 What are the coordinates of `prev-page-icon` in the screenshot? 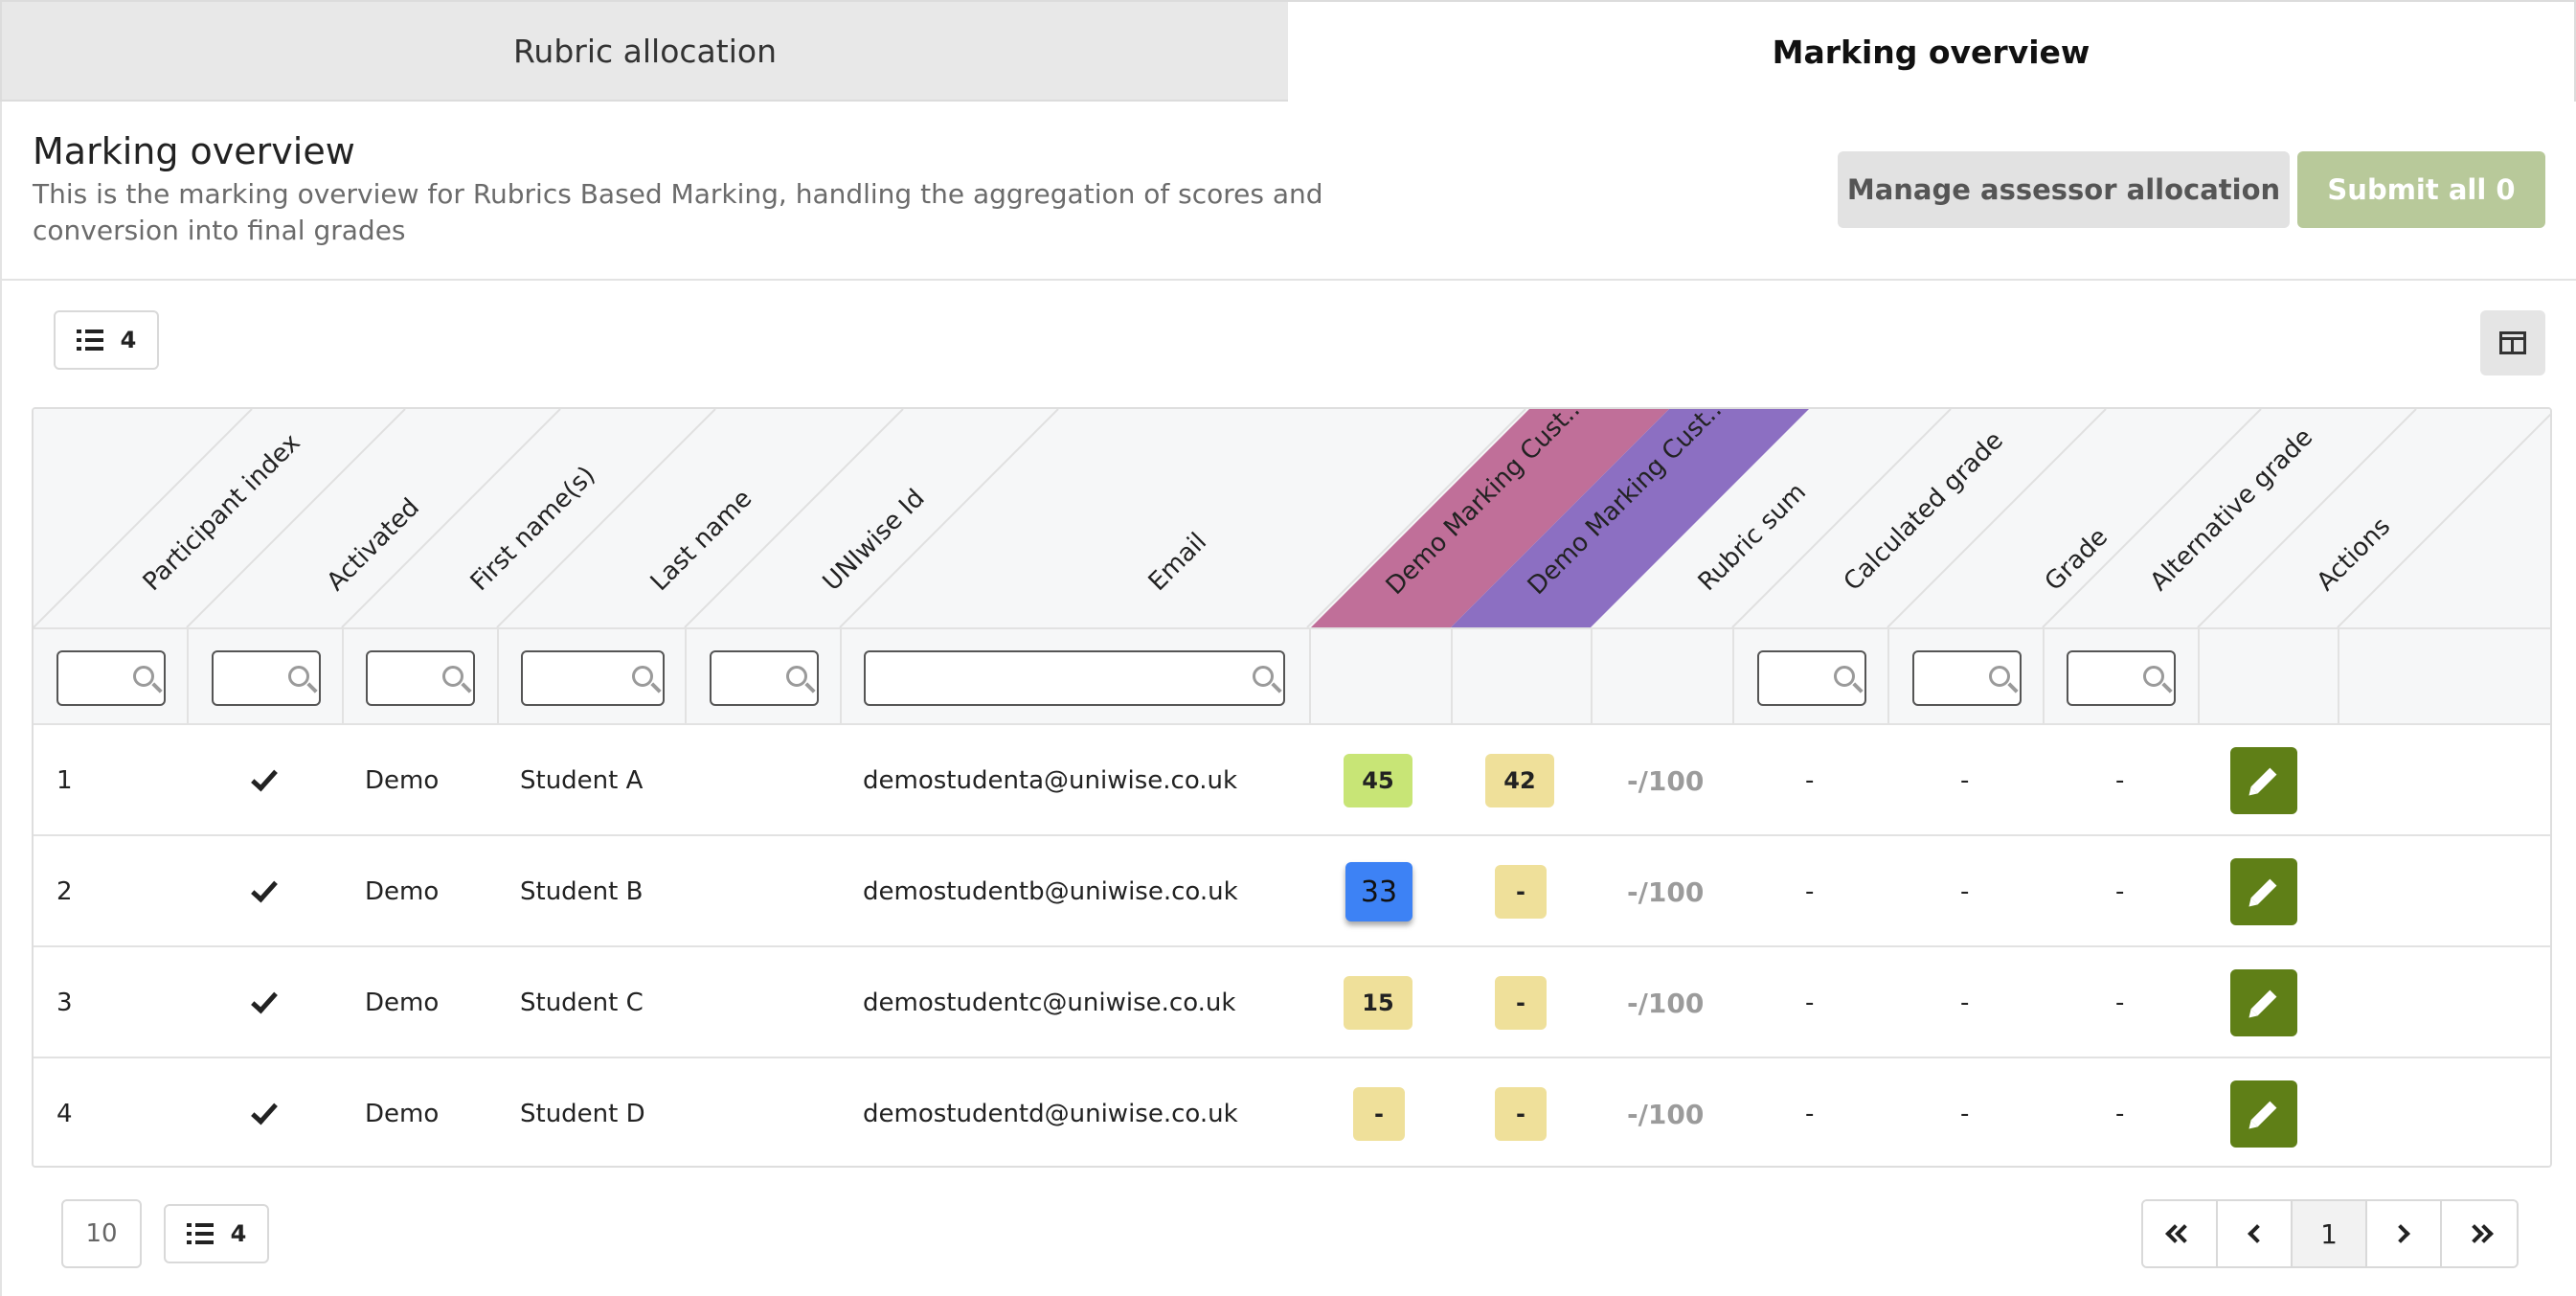 It's located at (2257, 1233).